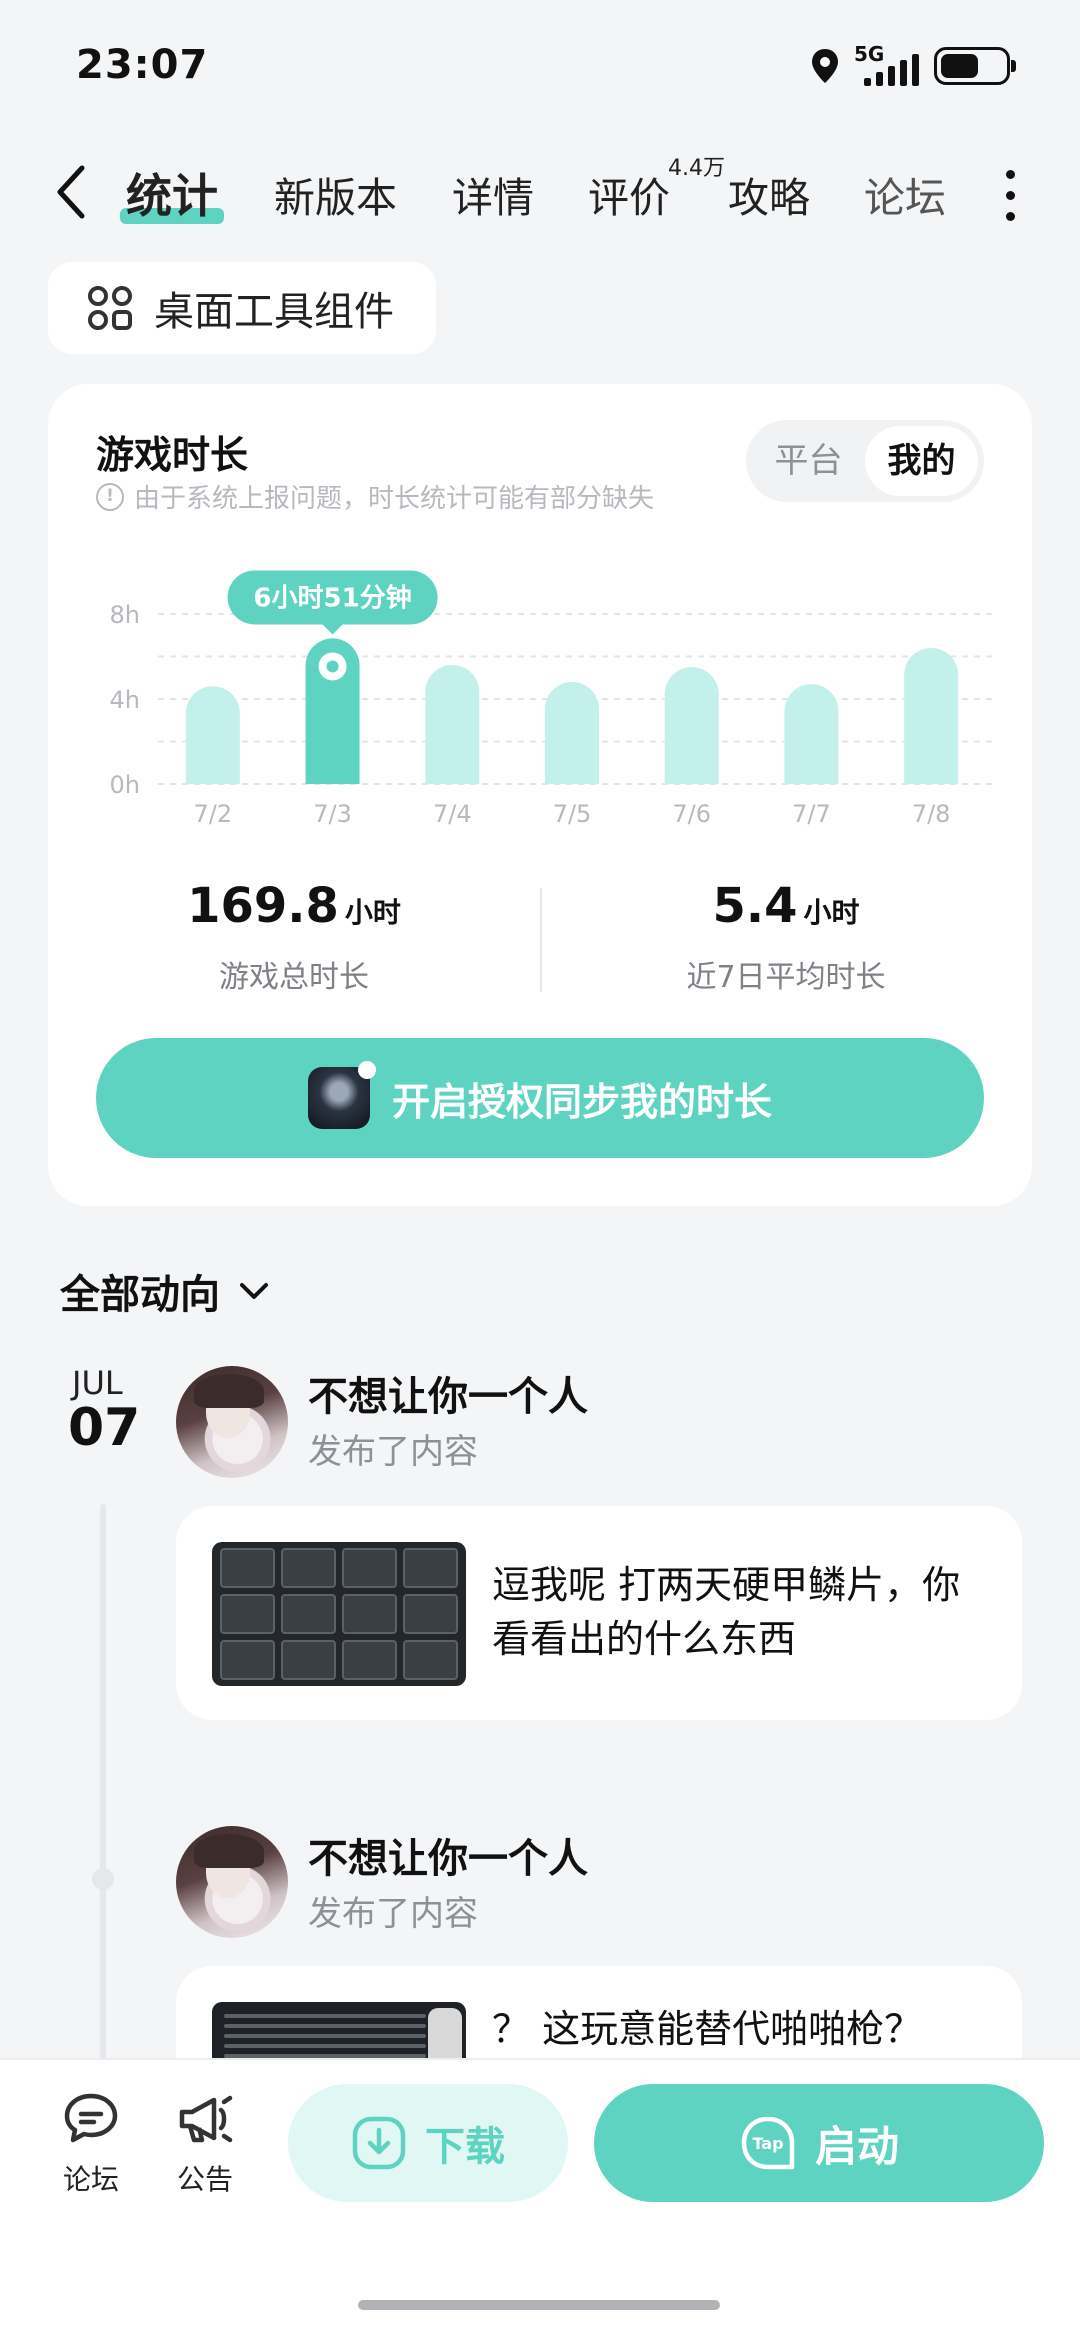  I want to click on announcement-nav-button: 公告, so click(205, 2143).